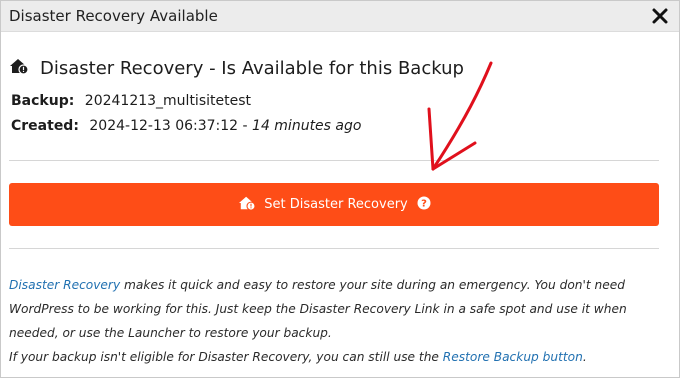 This screenshot has height=378, width=680. I want to click on created-label: Created:, so click(45, 126).